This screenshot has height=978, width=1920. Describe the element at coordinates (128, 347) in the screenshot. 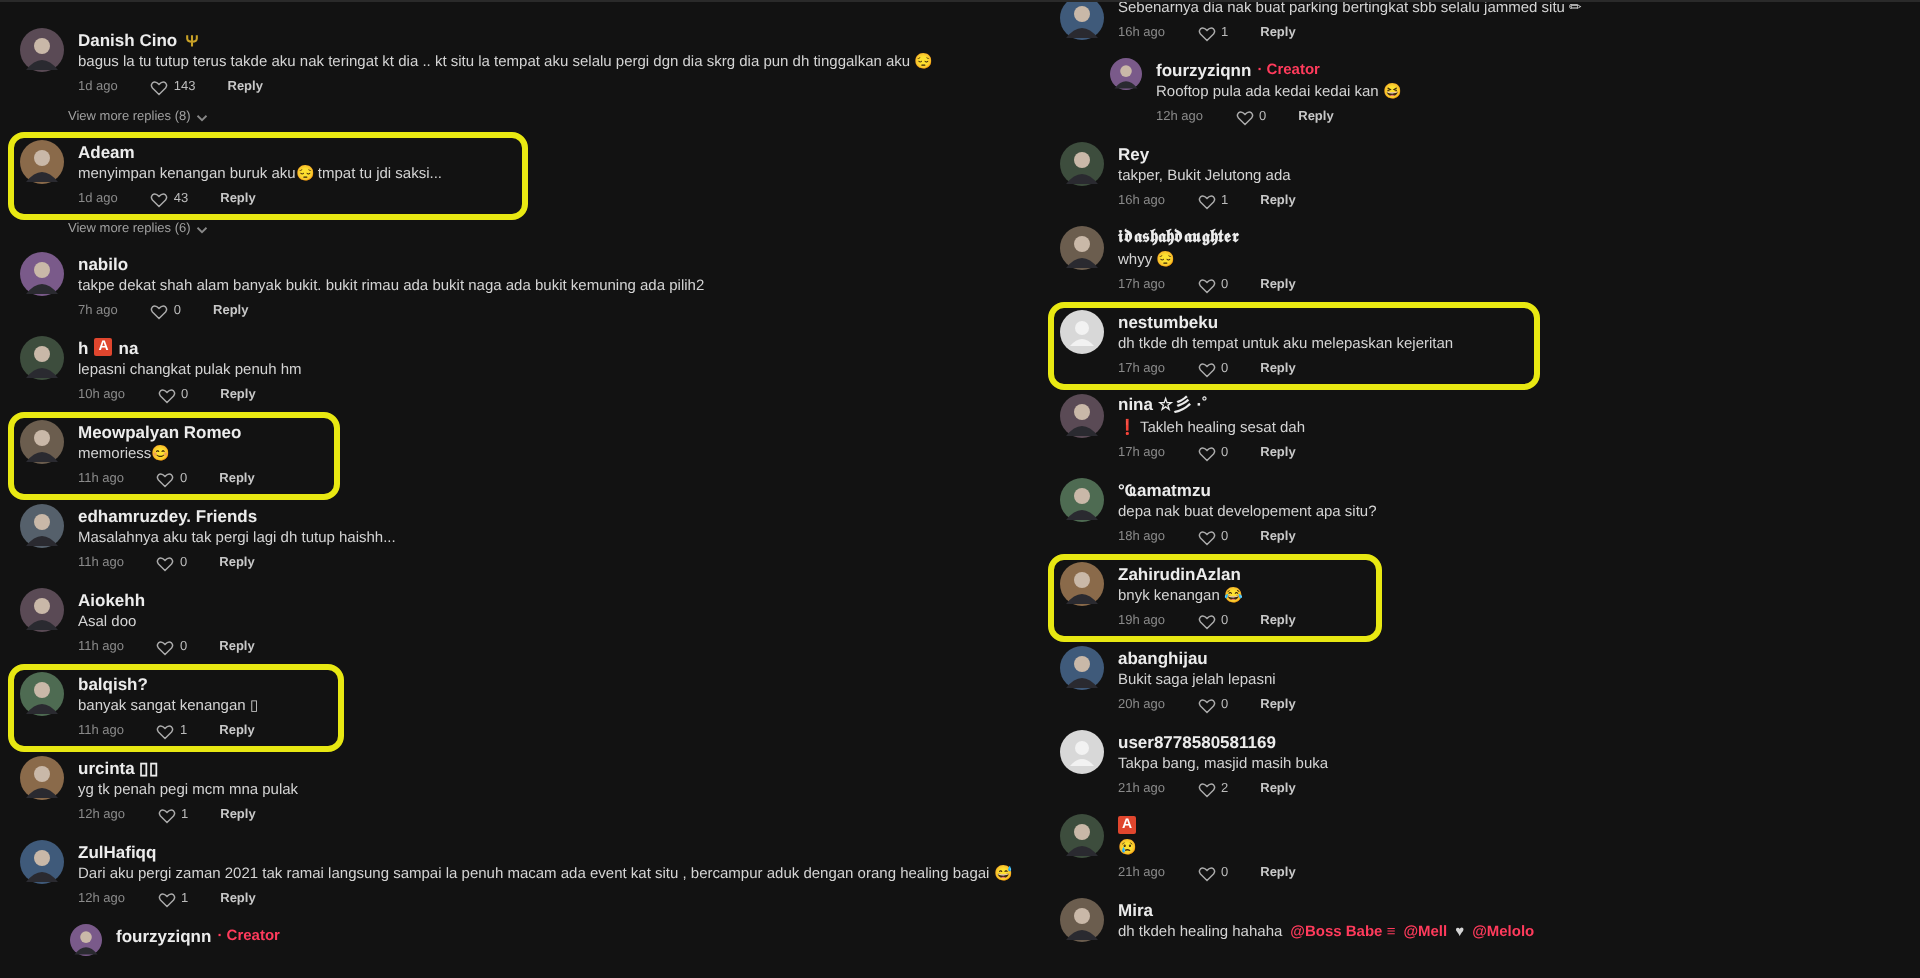

I see `username: na` at that location.